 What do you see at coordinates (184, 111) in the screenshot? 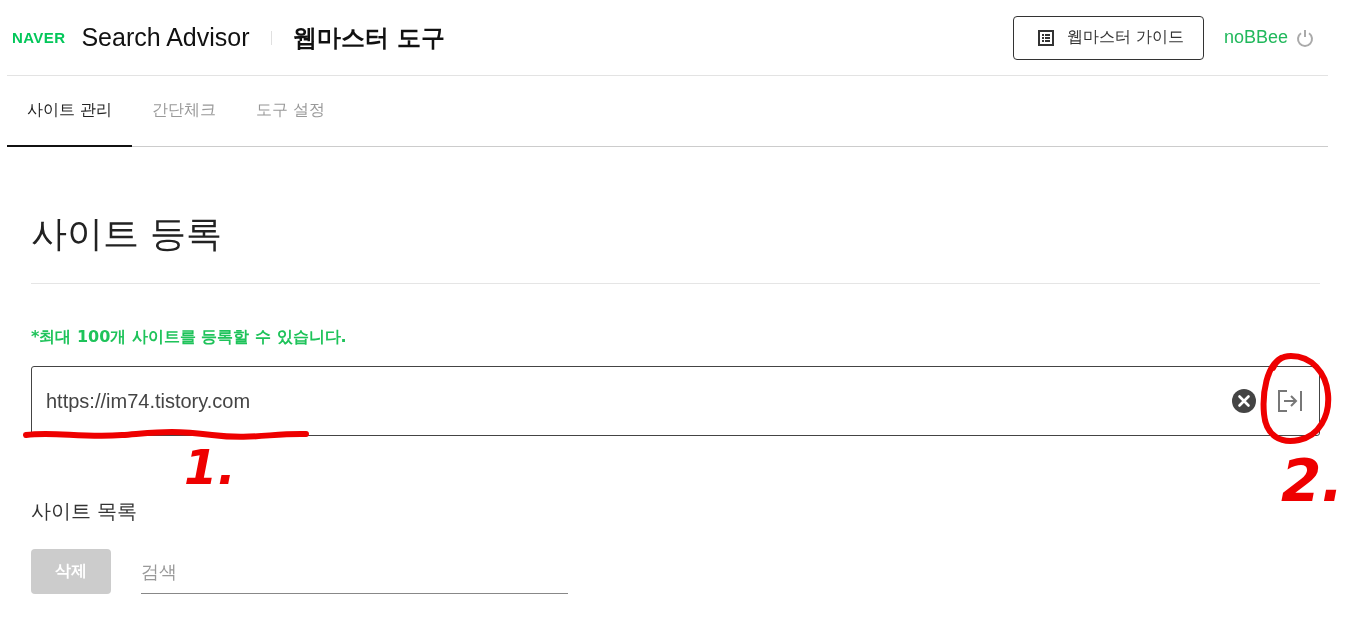
I see `nav-tab: 간단체크` at bounding box center [184, 111].